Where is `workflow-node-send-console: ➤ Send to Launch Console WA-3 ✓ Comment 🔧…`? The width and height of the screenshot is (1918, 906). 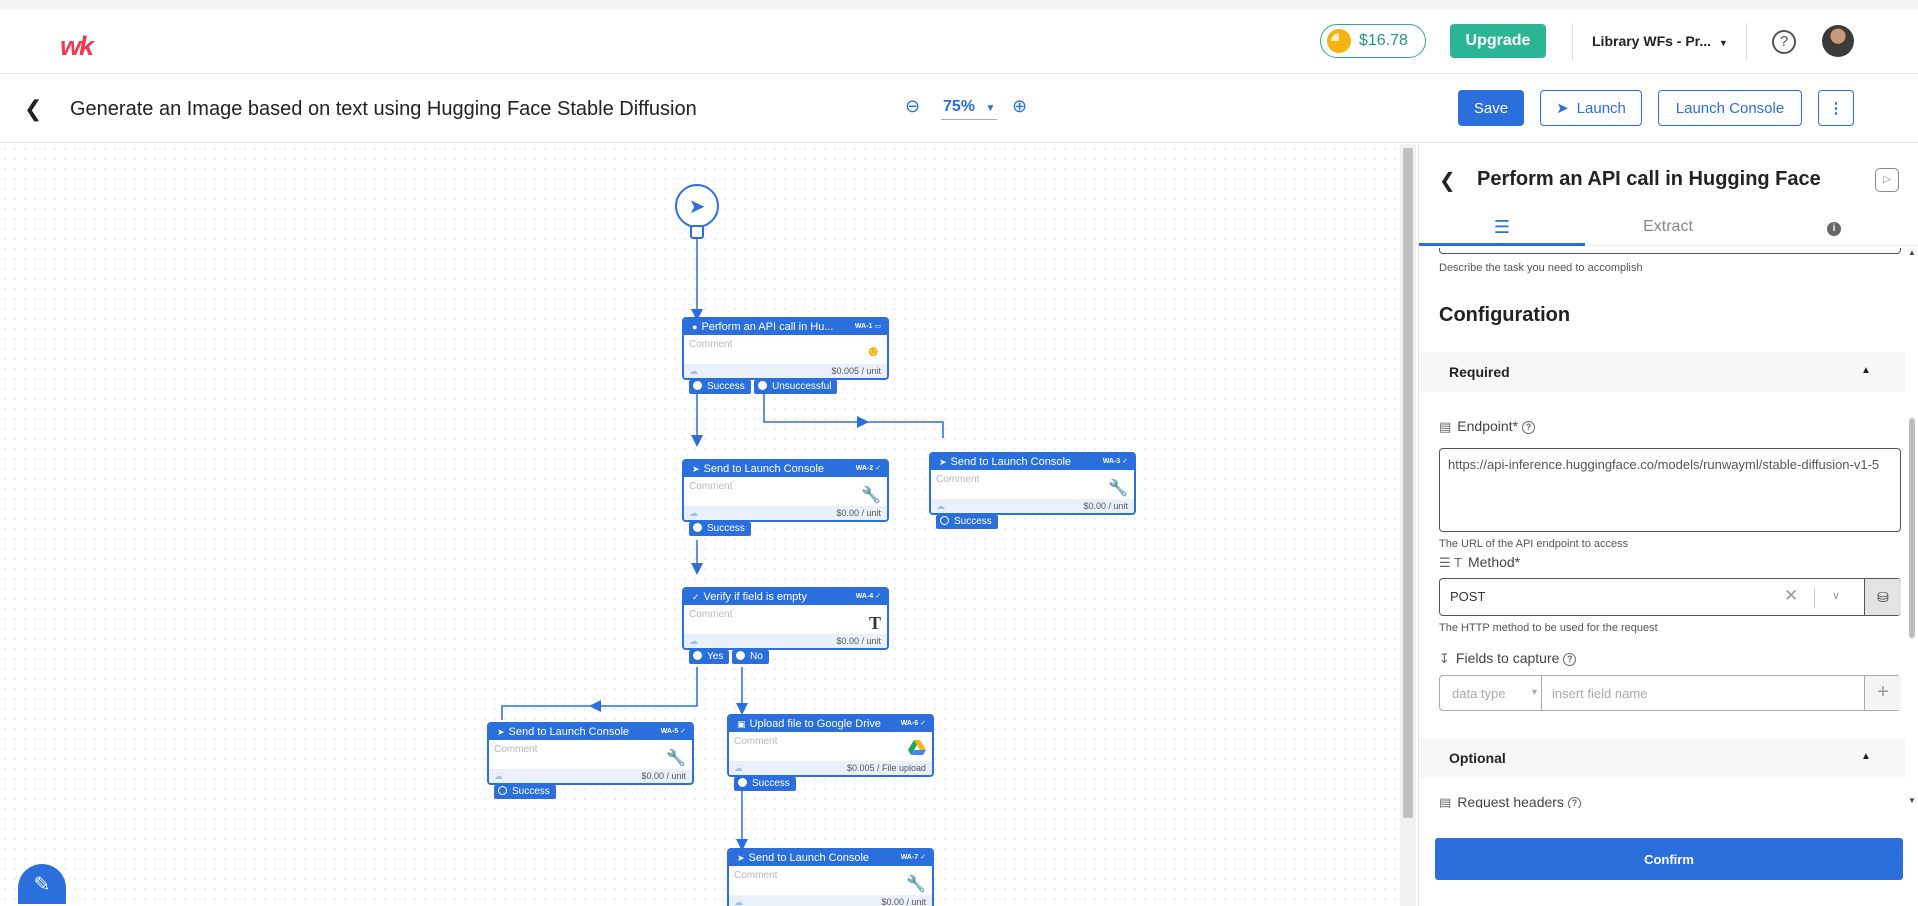 workflow-node-send-console: ➤ Send to Launch Console WA-3 ✓ Comment 🔧… is located at coordinates (1032, 483).